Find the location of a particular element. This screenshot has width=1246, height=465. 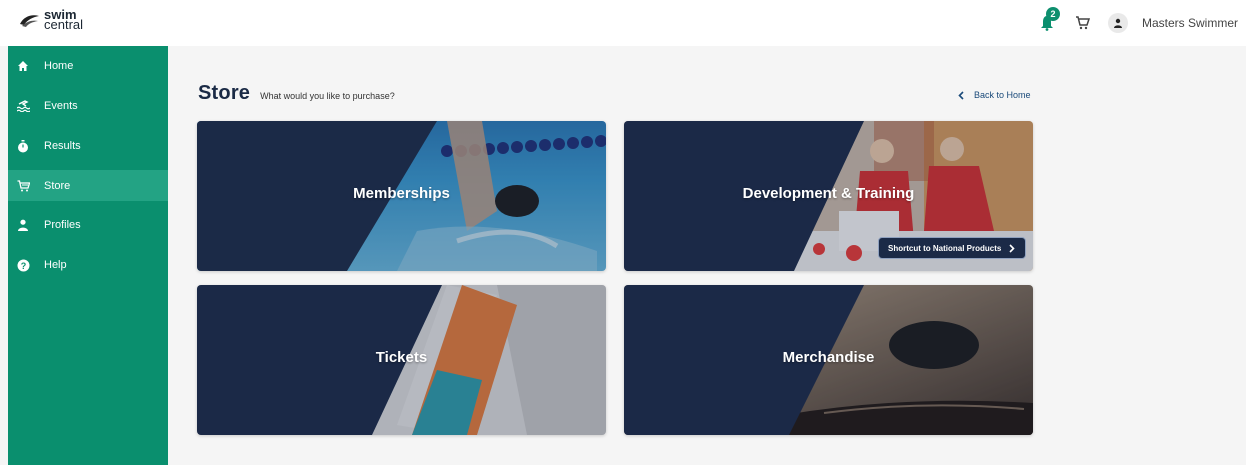

logo-text: swim central is located at coordinates (64, 20).